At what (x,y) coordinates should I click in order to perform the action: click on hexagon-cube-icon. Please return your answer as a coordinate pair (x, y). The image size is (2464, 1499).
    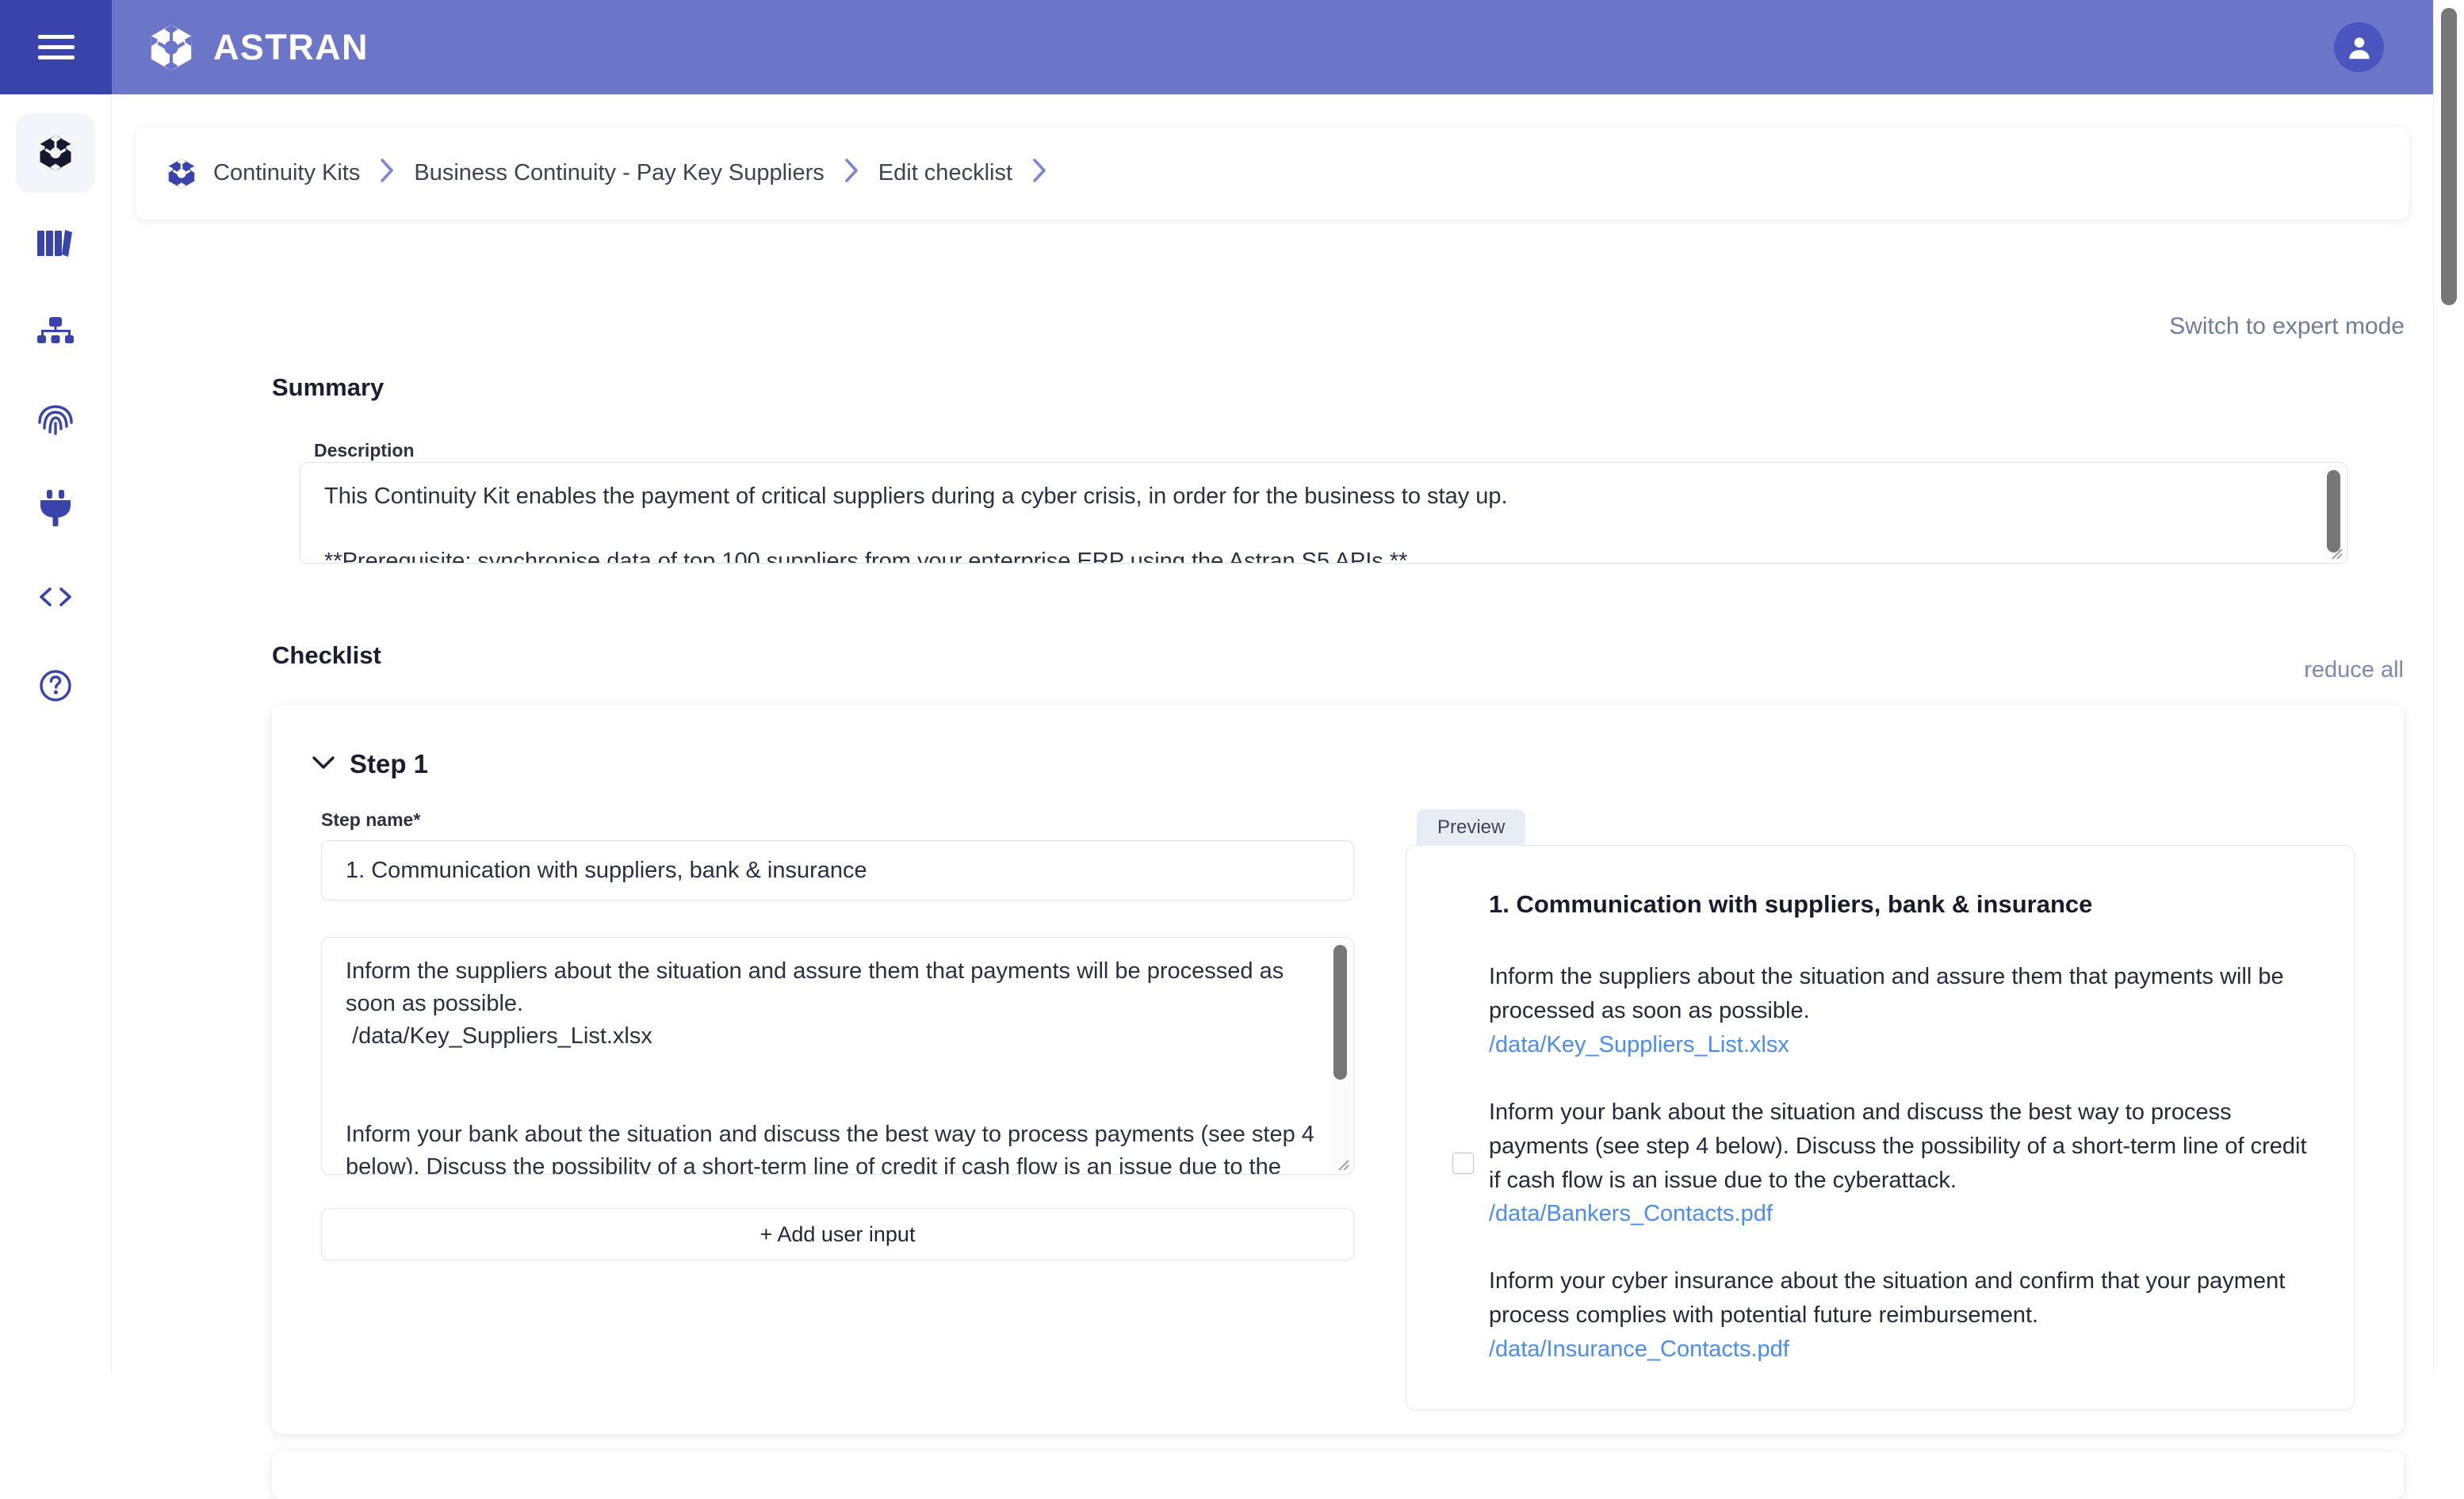
    Looking at the image, I should click on (56, 153).